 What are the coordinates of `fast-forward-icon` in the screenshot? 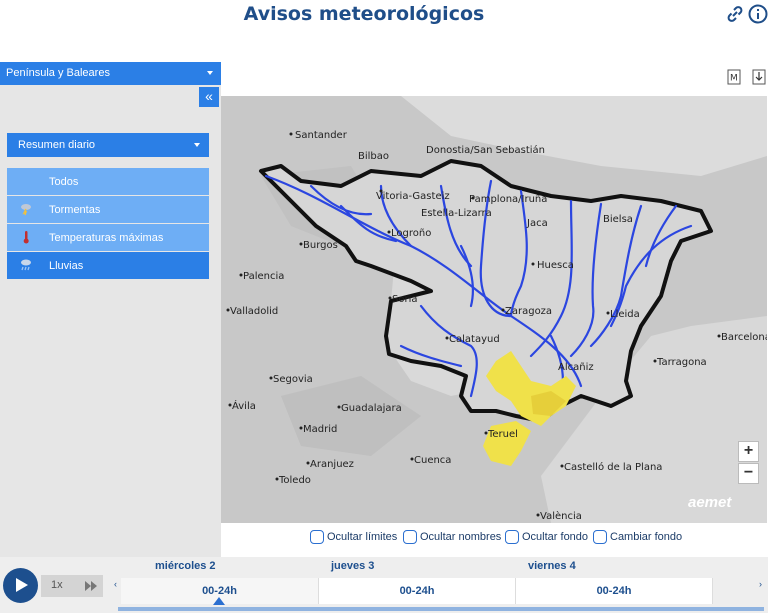 It's located at (91, 586).